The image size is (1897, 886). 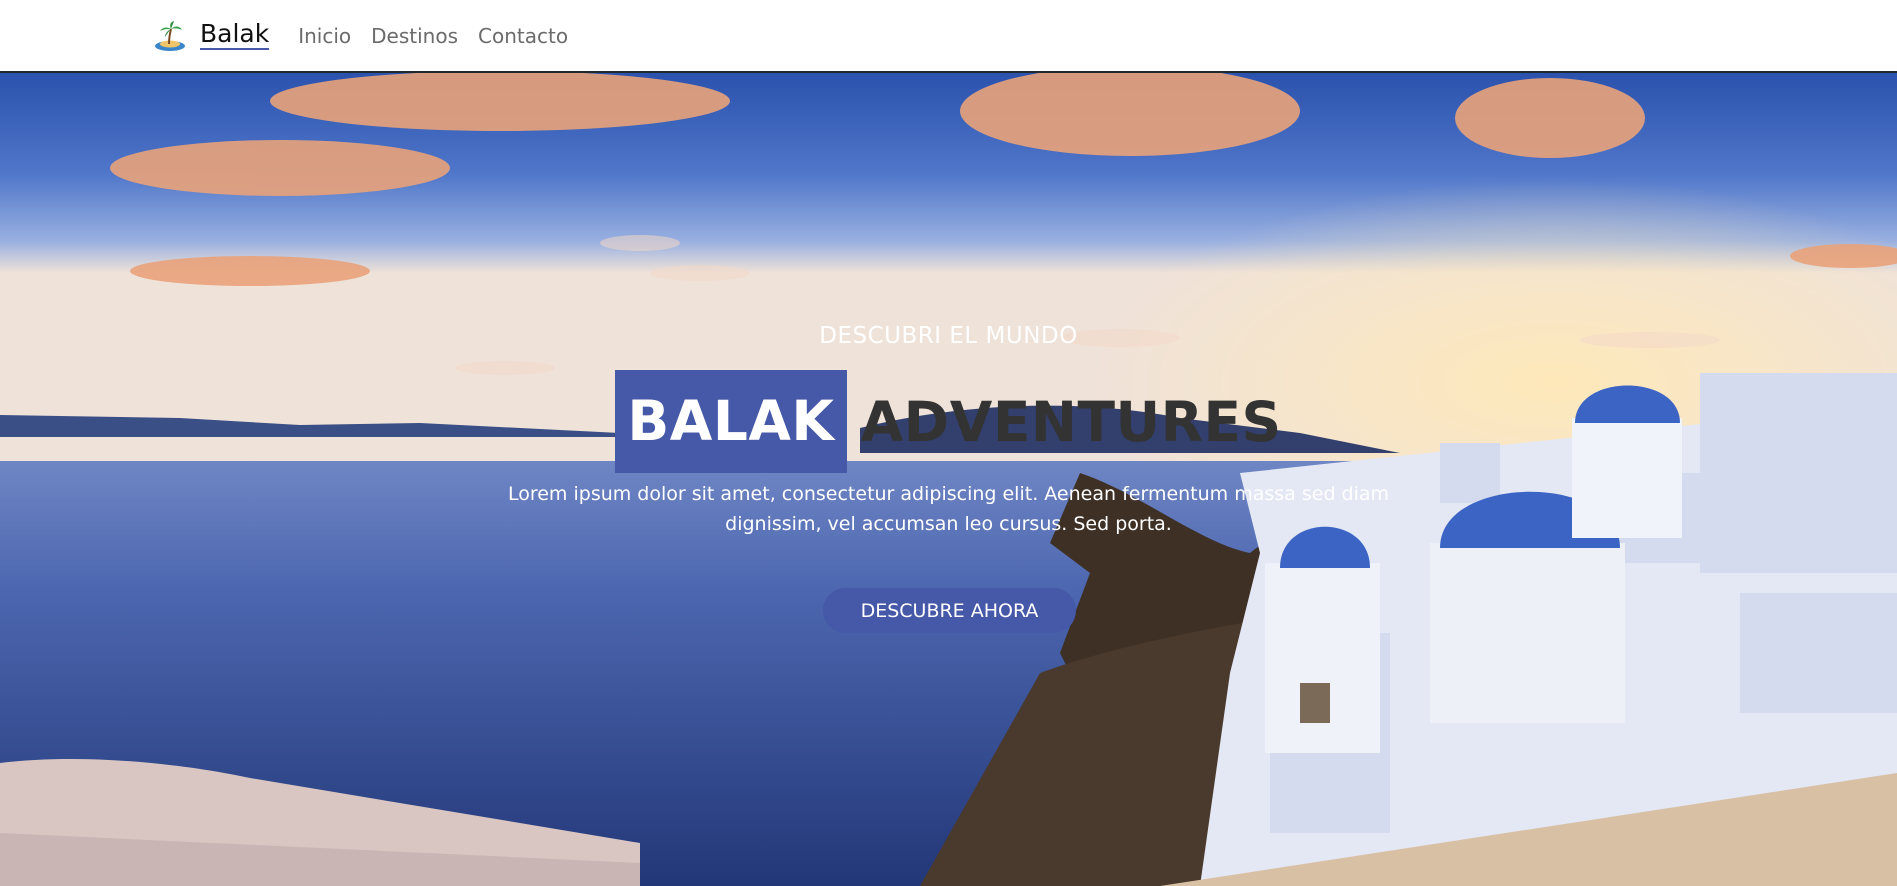 What do you see at coordinates (523, 36) in the screenshot?
I see `nav-link-contacto: Contacto` at bounding box center [523, 36].